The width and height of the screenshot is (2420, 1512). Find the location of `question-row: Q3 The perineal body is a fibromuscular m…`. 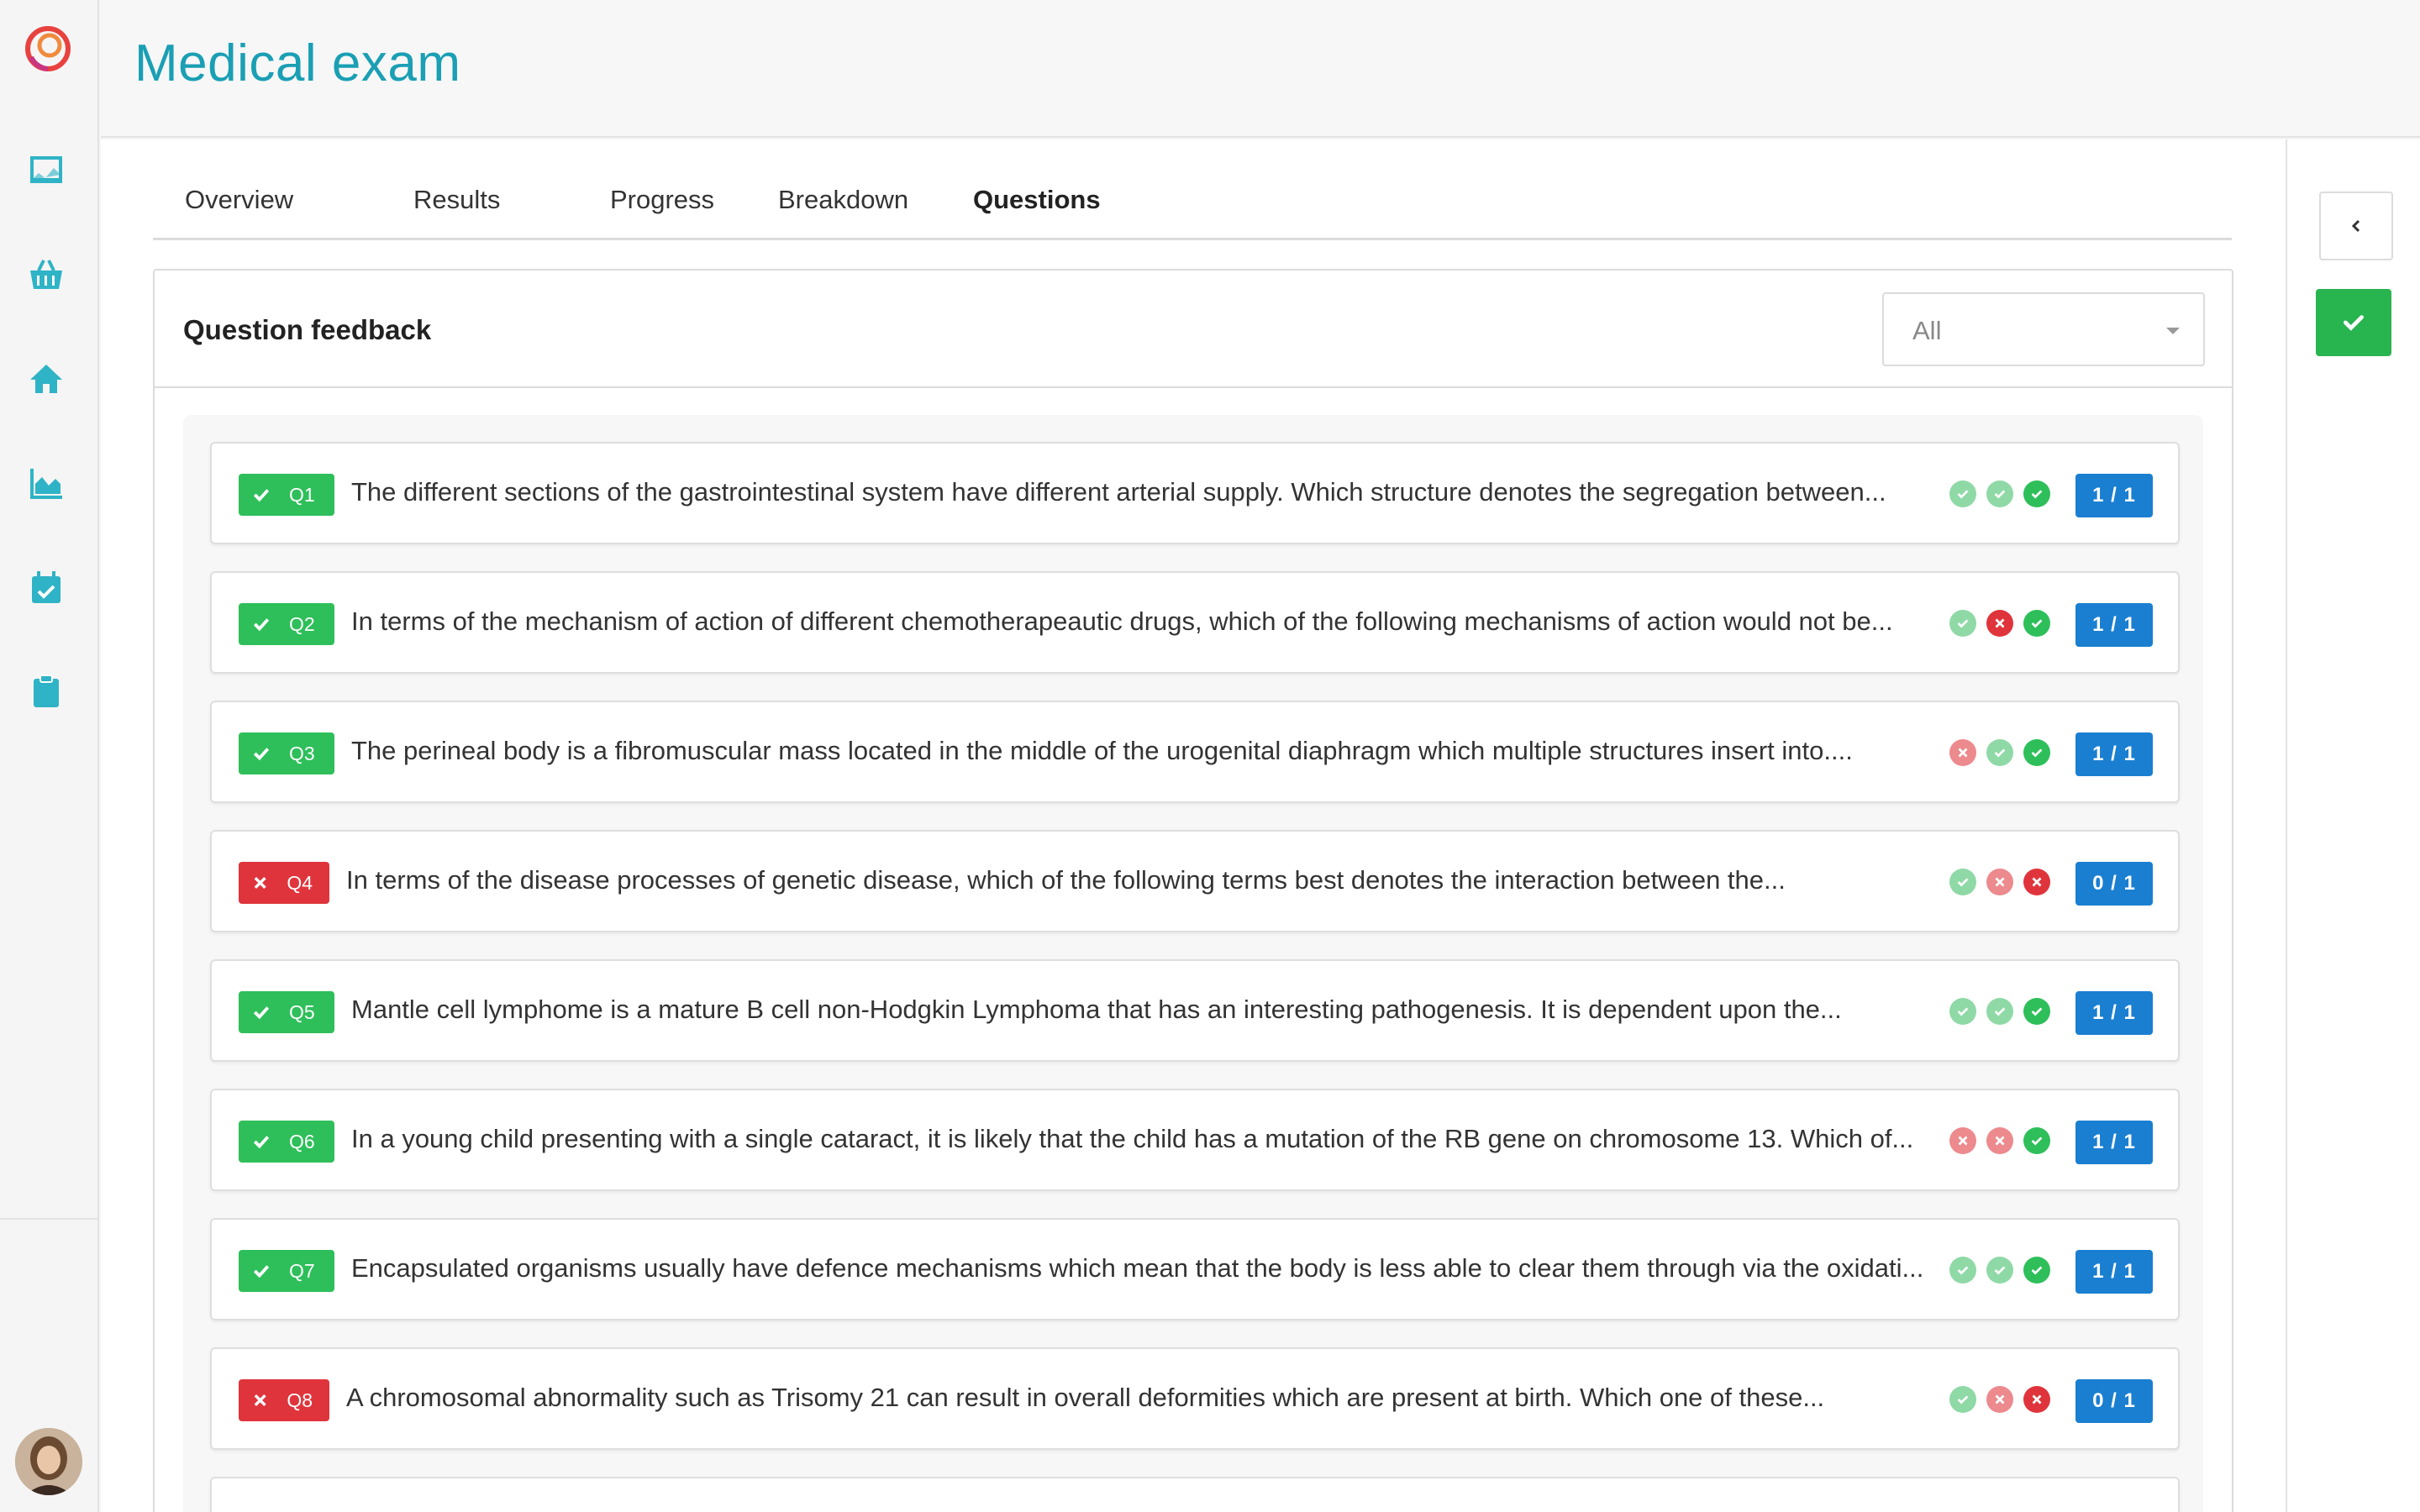

question-row: Q3 The perineal body is a fibromuscular m… is located at coordinates (1195, 752).